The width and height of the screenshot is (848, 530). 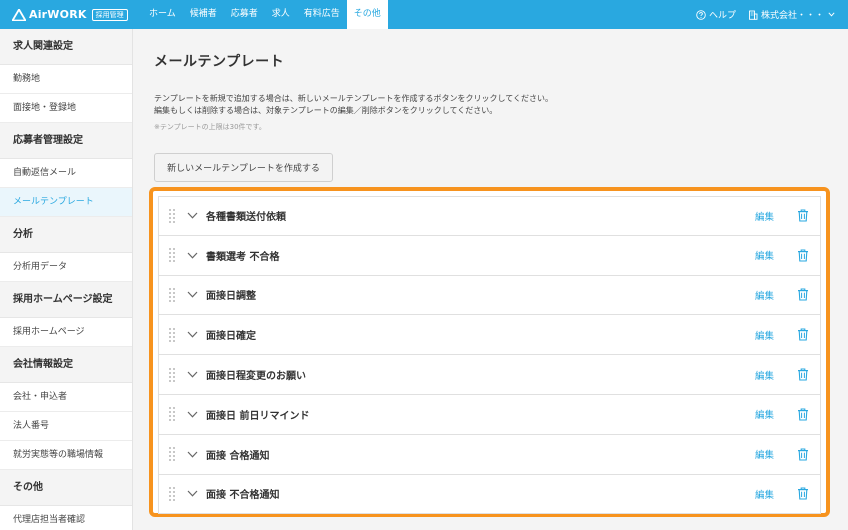 What do you see at coordinates (162, 14) in the screenshot?
I see `nav-item: ホーム` at bounding box center [162, 14].